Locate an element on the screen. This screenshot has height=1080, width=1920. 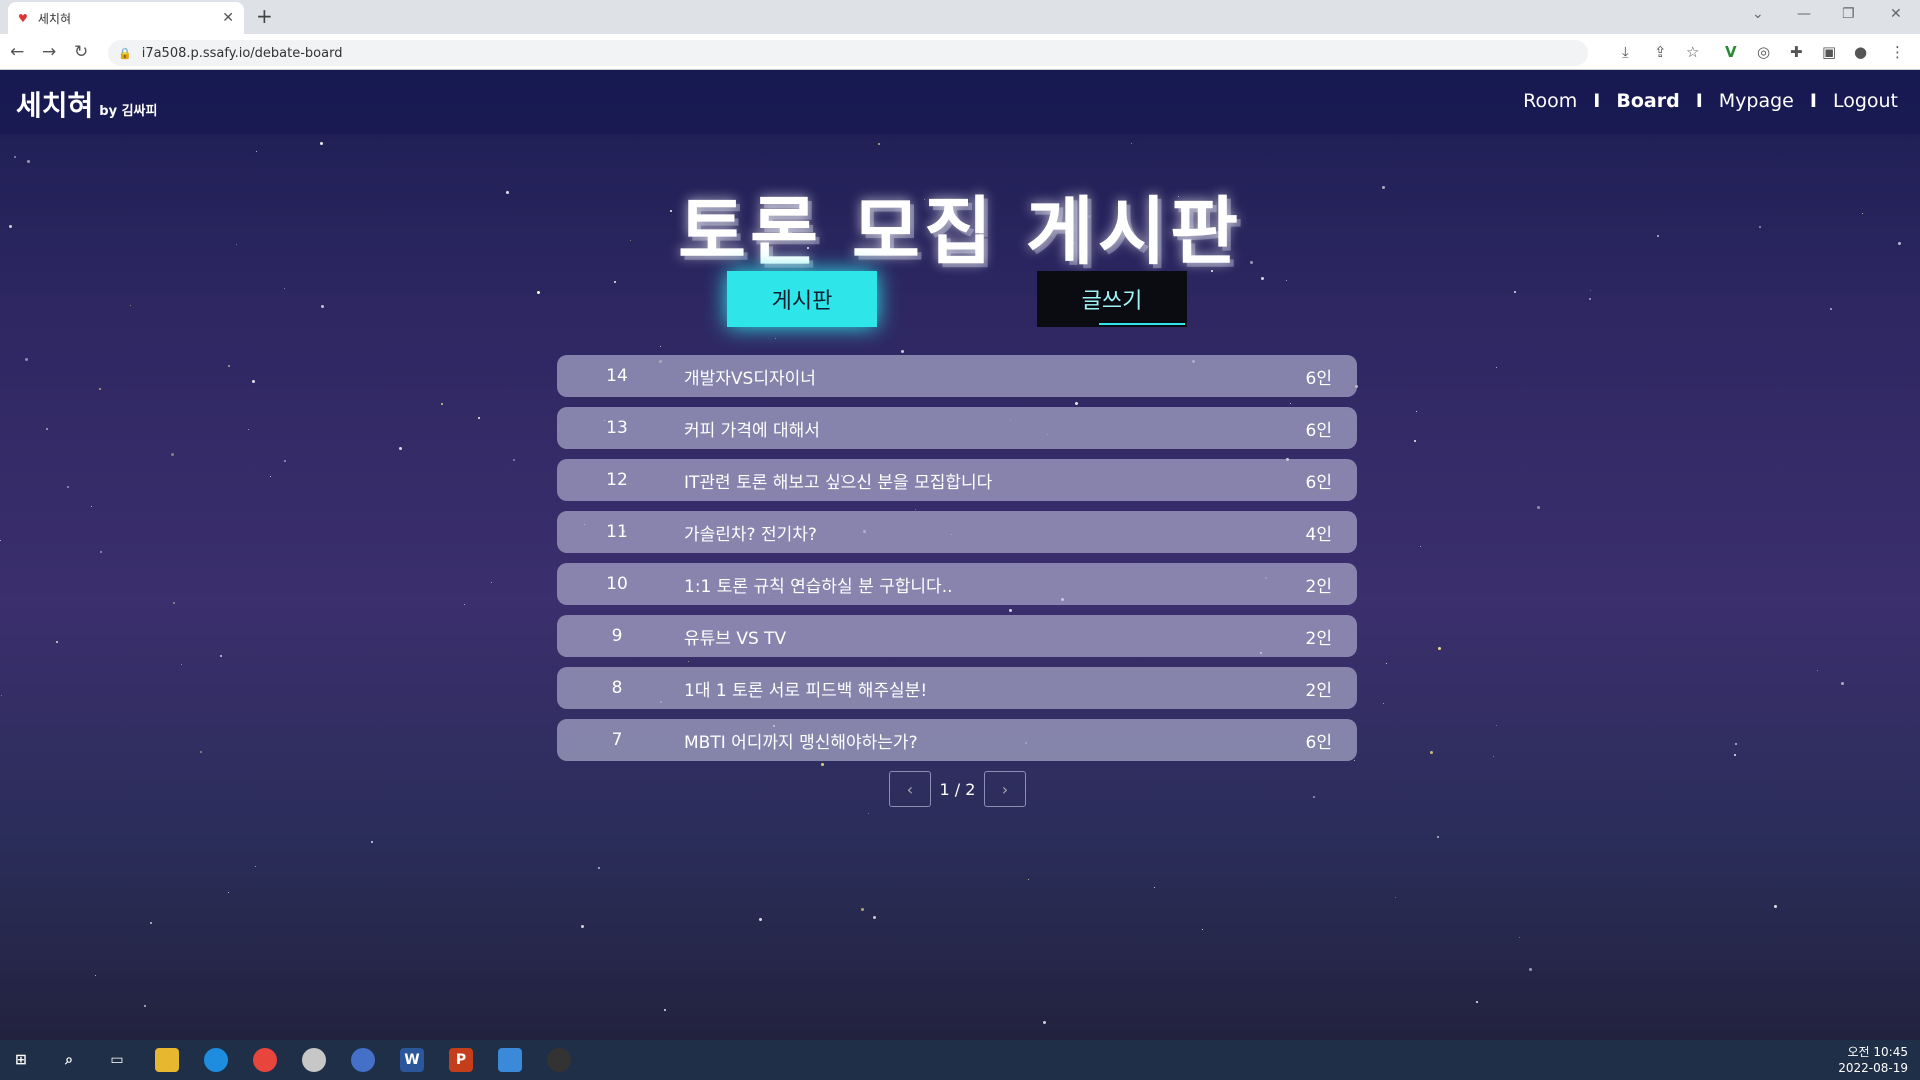
search-icon: ⌕ is located at coordinates (69, 1060).